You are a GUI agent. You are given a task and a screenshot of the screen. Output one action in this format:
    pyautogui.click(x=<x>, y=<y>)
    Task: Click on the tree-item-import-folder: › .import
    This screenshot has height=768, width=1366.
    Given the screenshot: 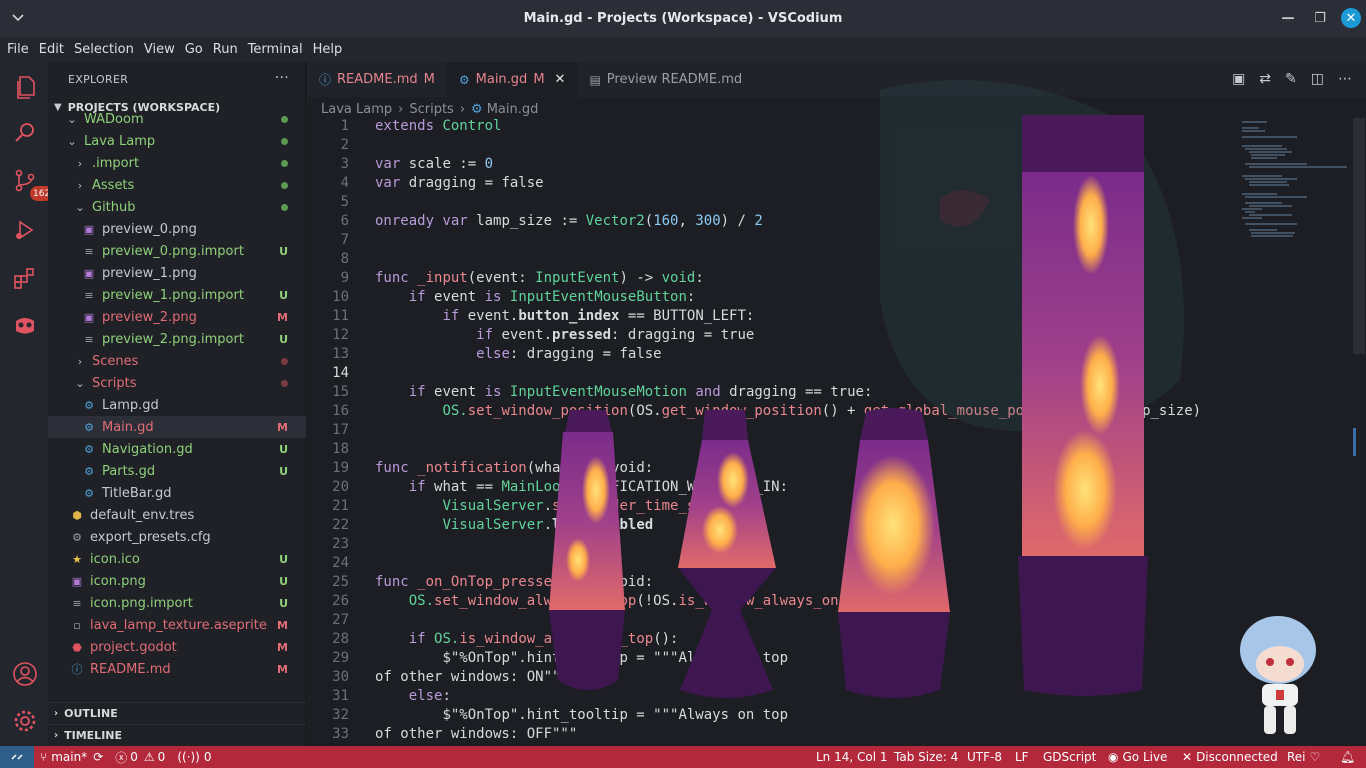 What is the action you would take?
    pyautogui.click(x=177, y=163)
    